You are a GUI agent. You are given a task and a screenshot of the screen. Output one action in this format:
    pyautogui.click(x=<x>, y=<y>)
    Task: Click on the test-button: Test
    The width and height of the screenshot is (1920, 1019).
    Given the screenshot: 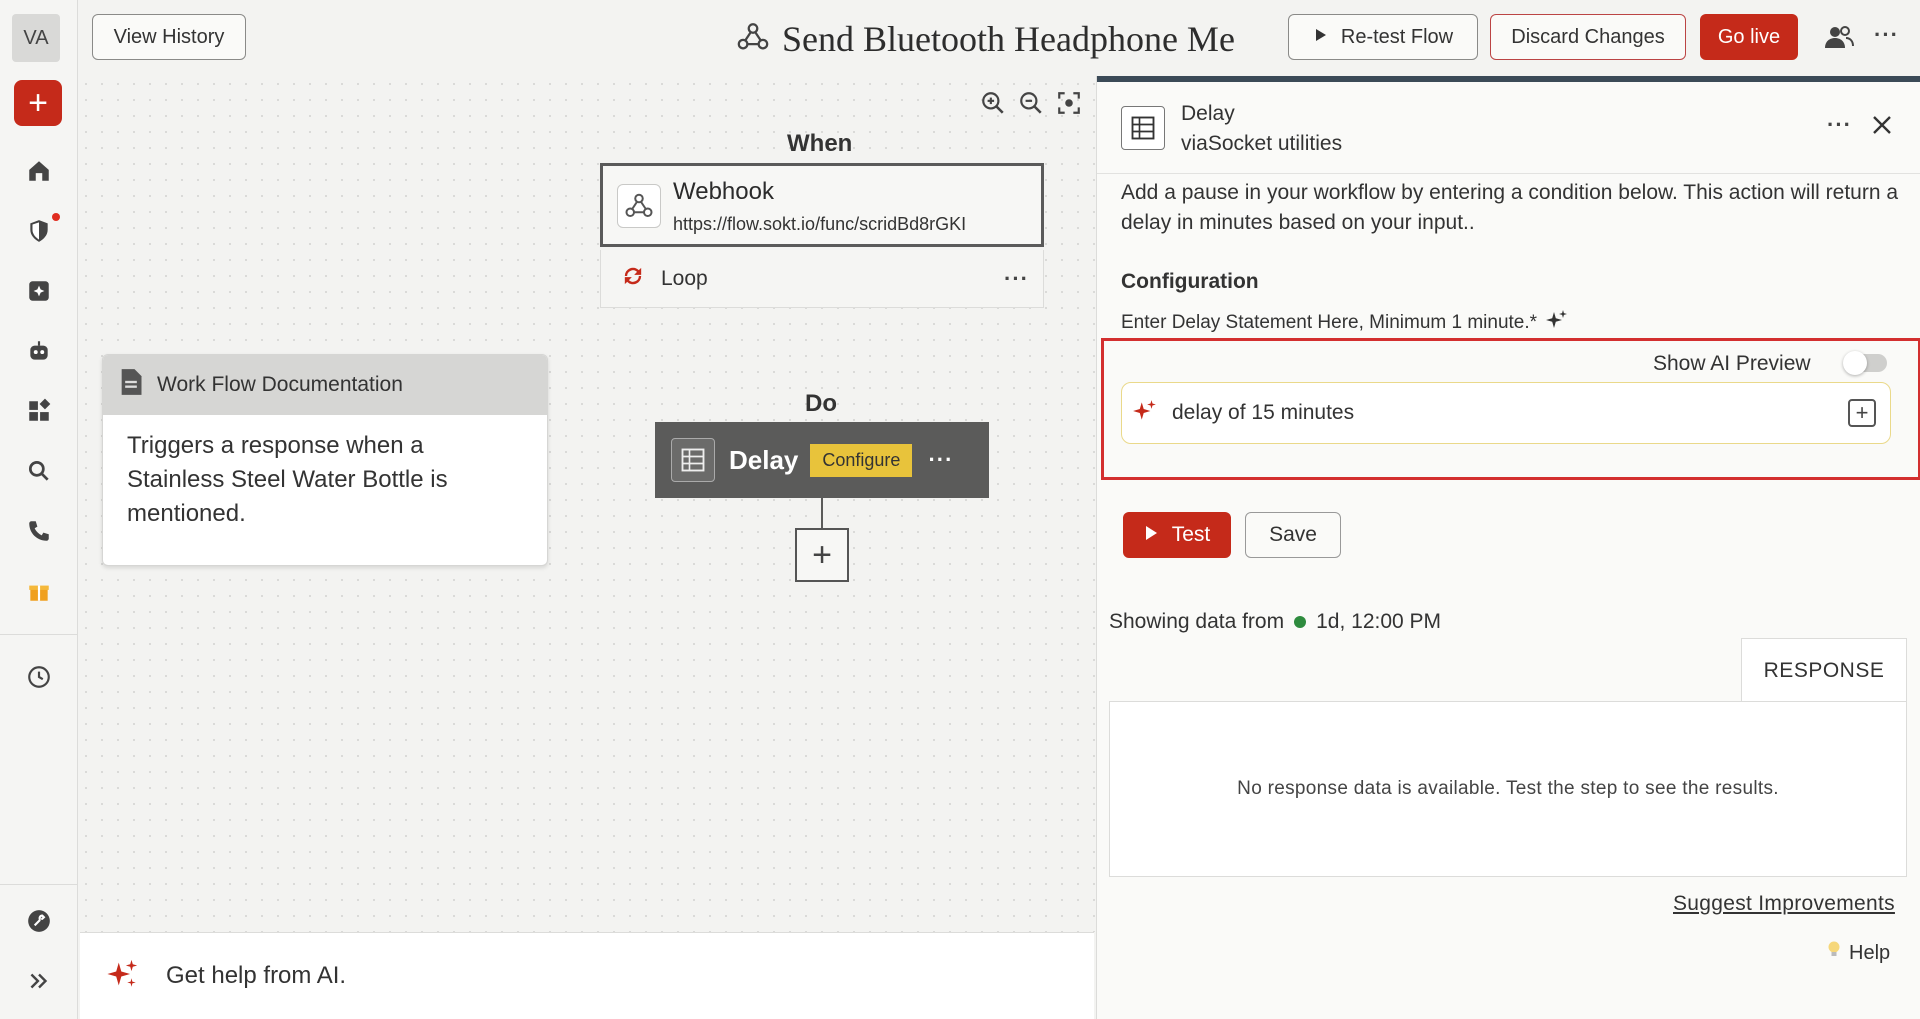 What is the action you would take?
    pyautogui.click(x=1177, y=535)
    